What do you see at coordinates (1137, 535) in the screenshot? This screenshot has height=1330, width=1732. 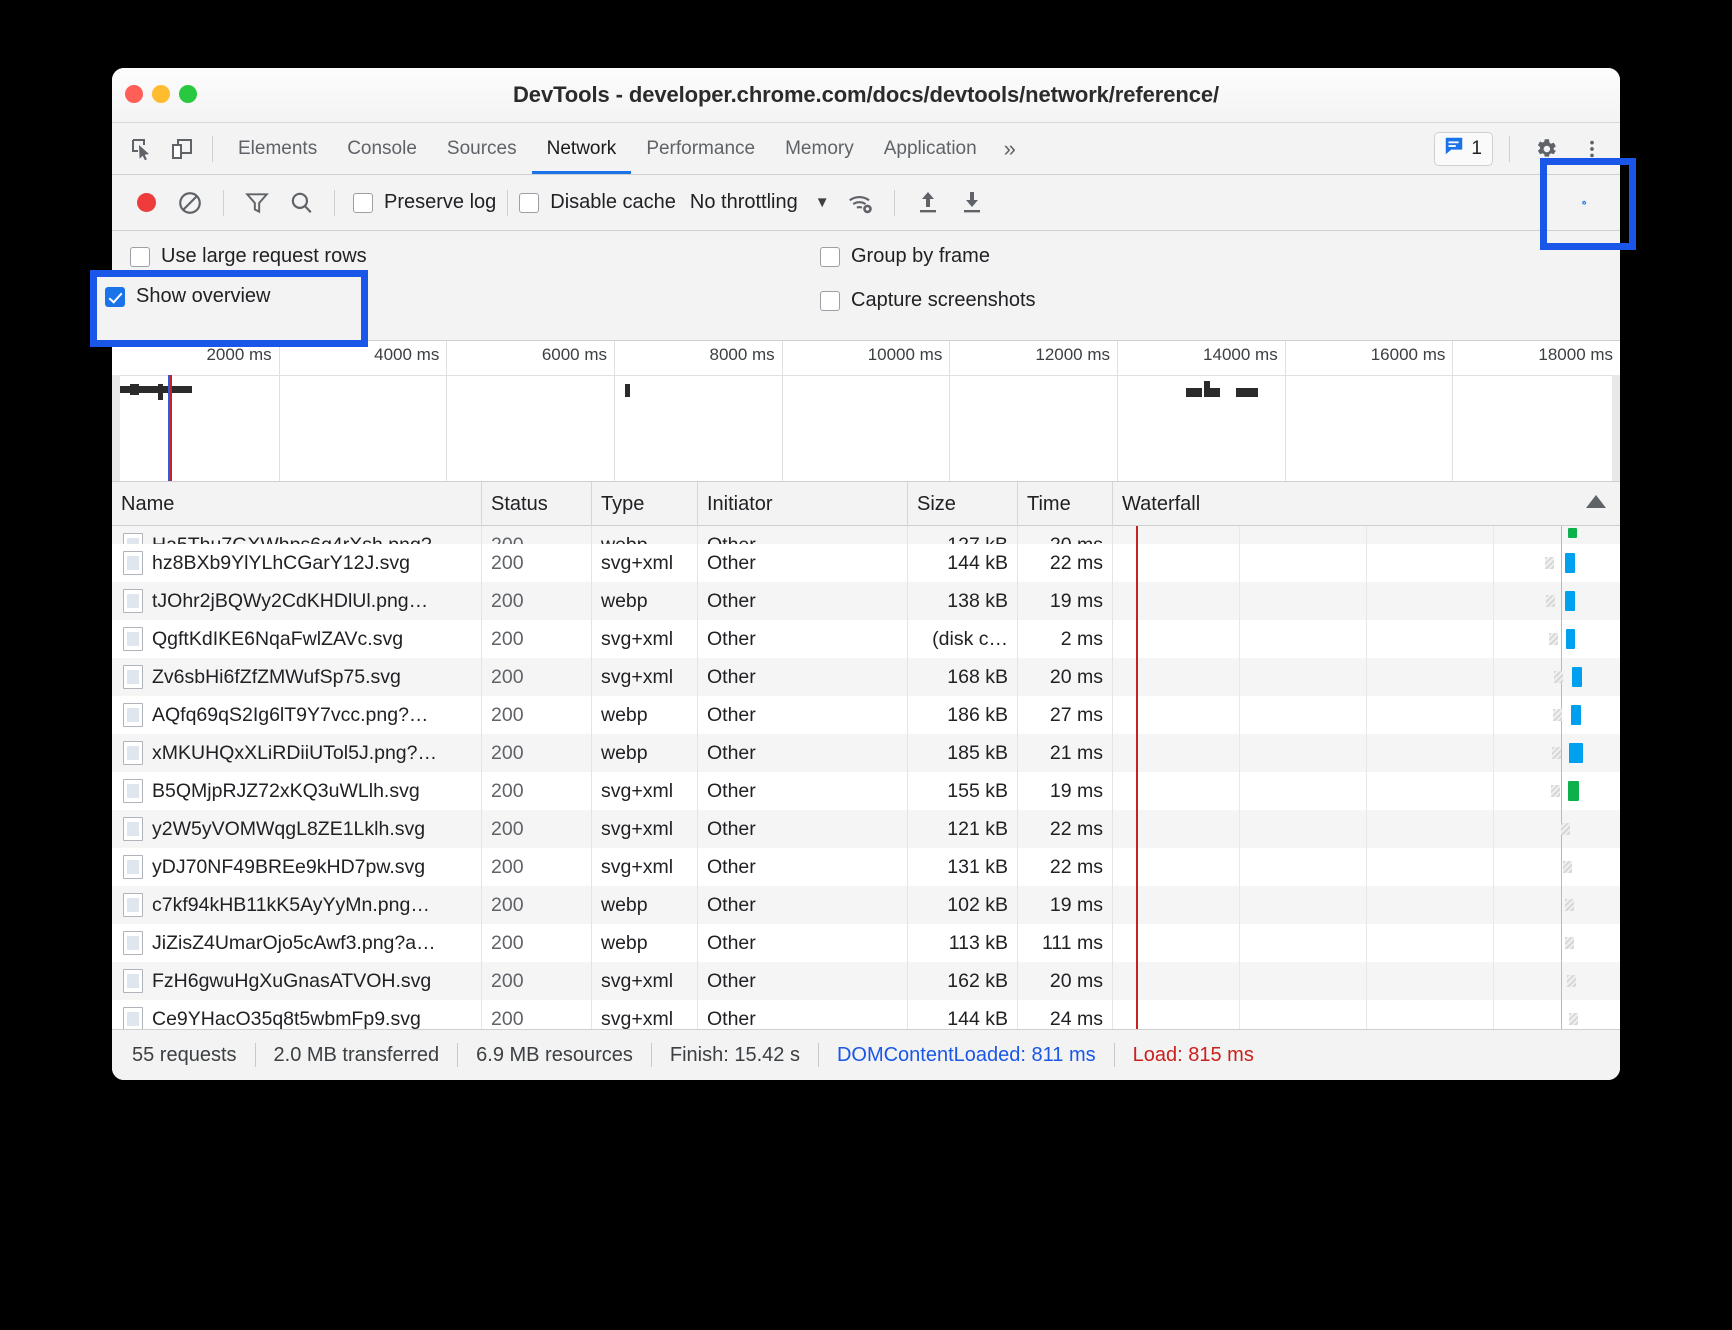 I see `waterfall-load-line` at bounding box center [1137, 535].